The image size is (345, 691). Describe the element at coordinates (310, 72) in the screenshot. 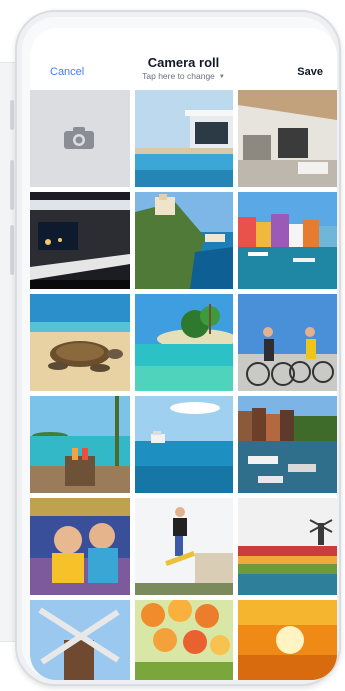

I see `save-button: Save` at that location.